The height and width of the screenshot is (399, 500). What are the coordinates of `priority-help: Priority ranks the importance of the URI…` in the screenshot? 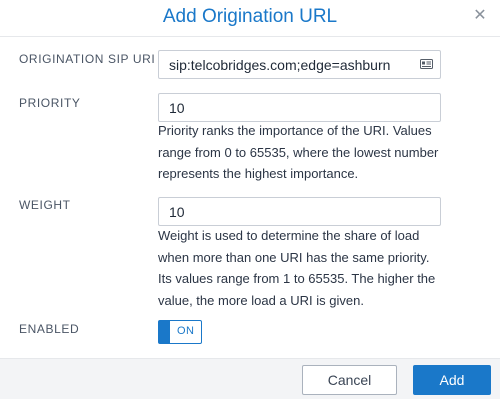 It's located at (308, 152).